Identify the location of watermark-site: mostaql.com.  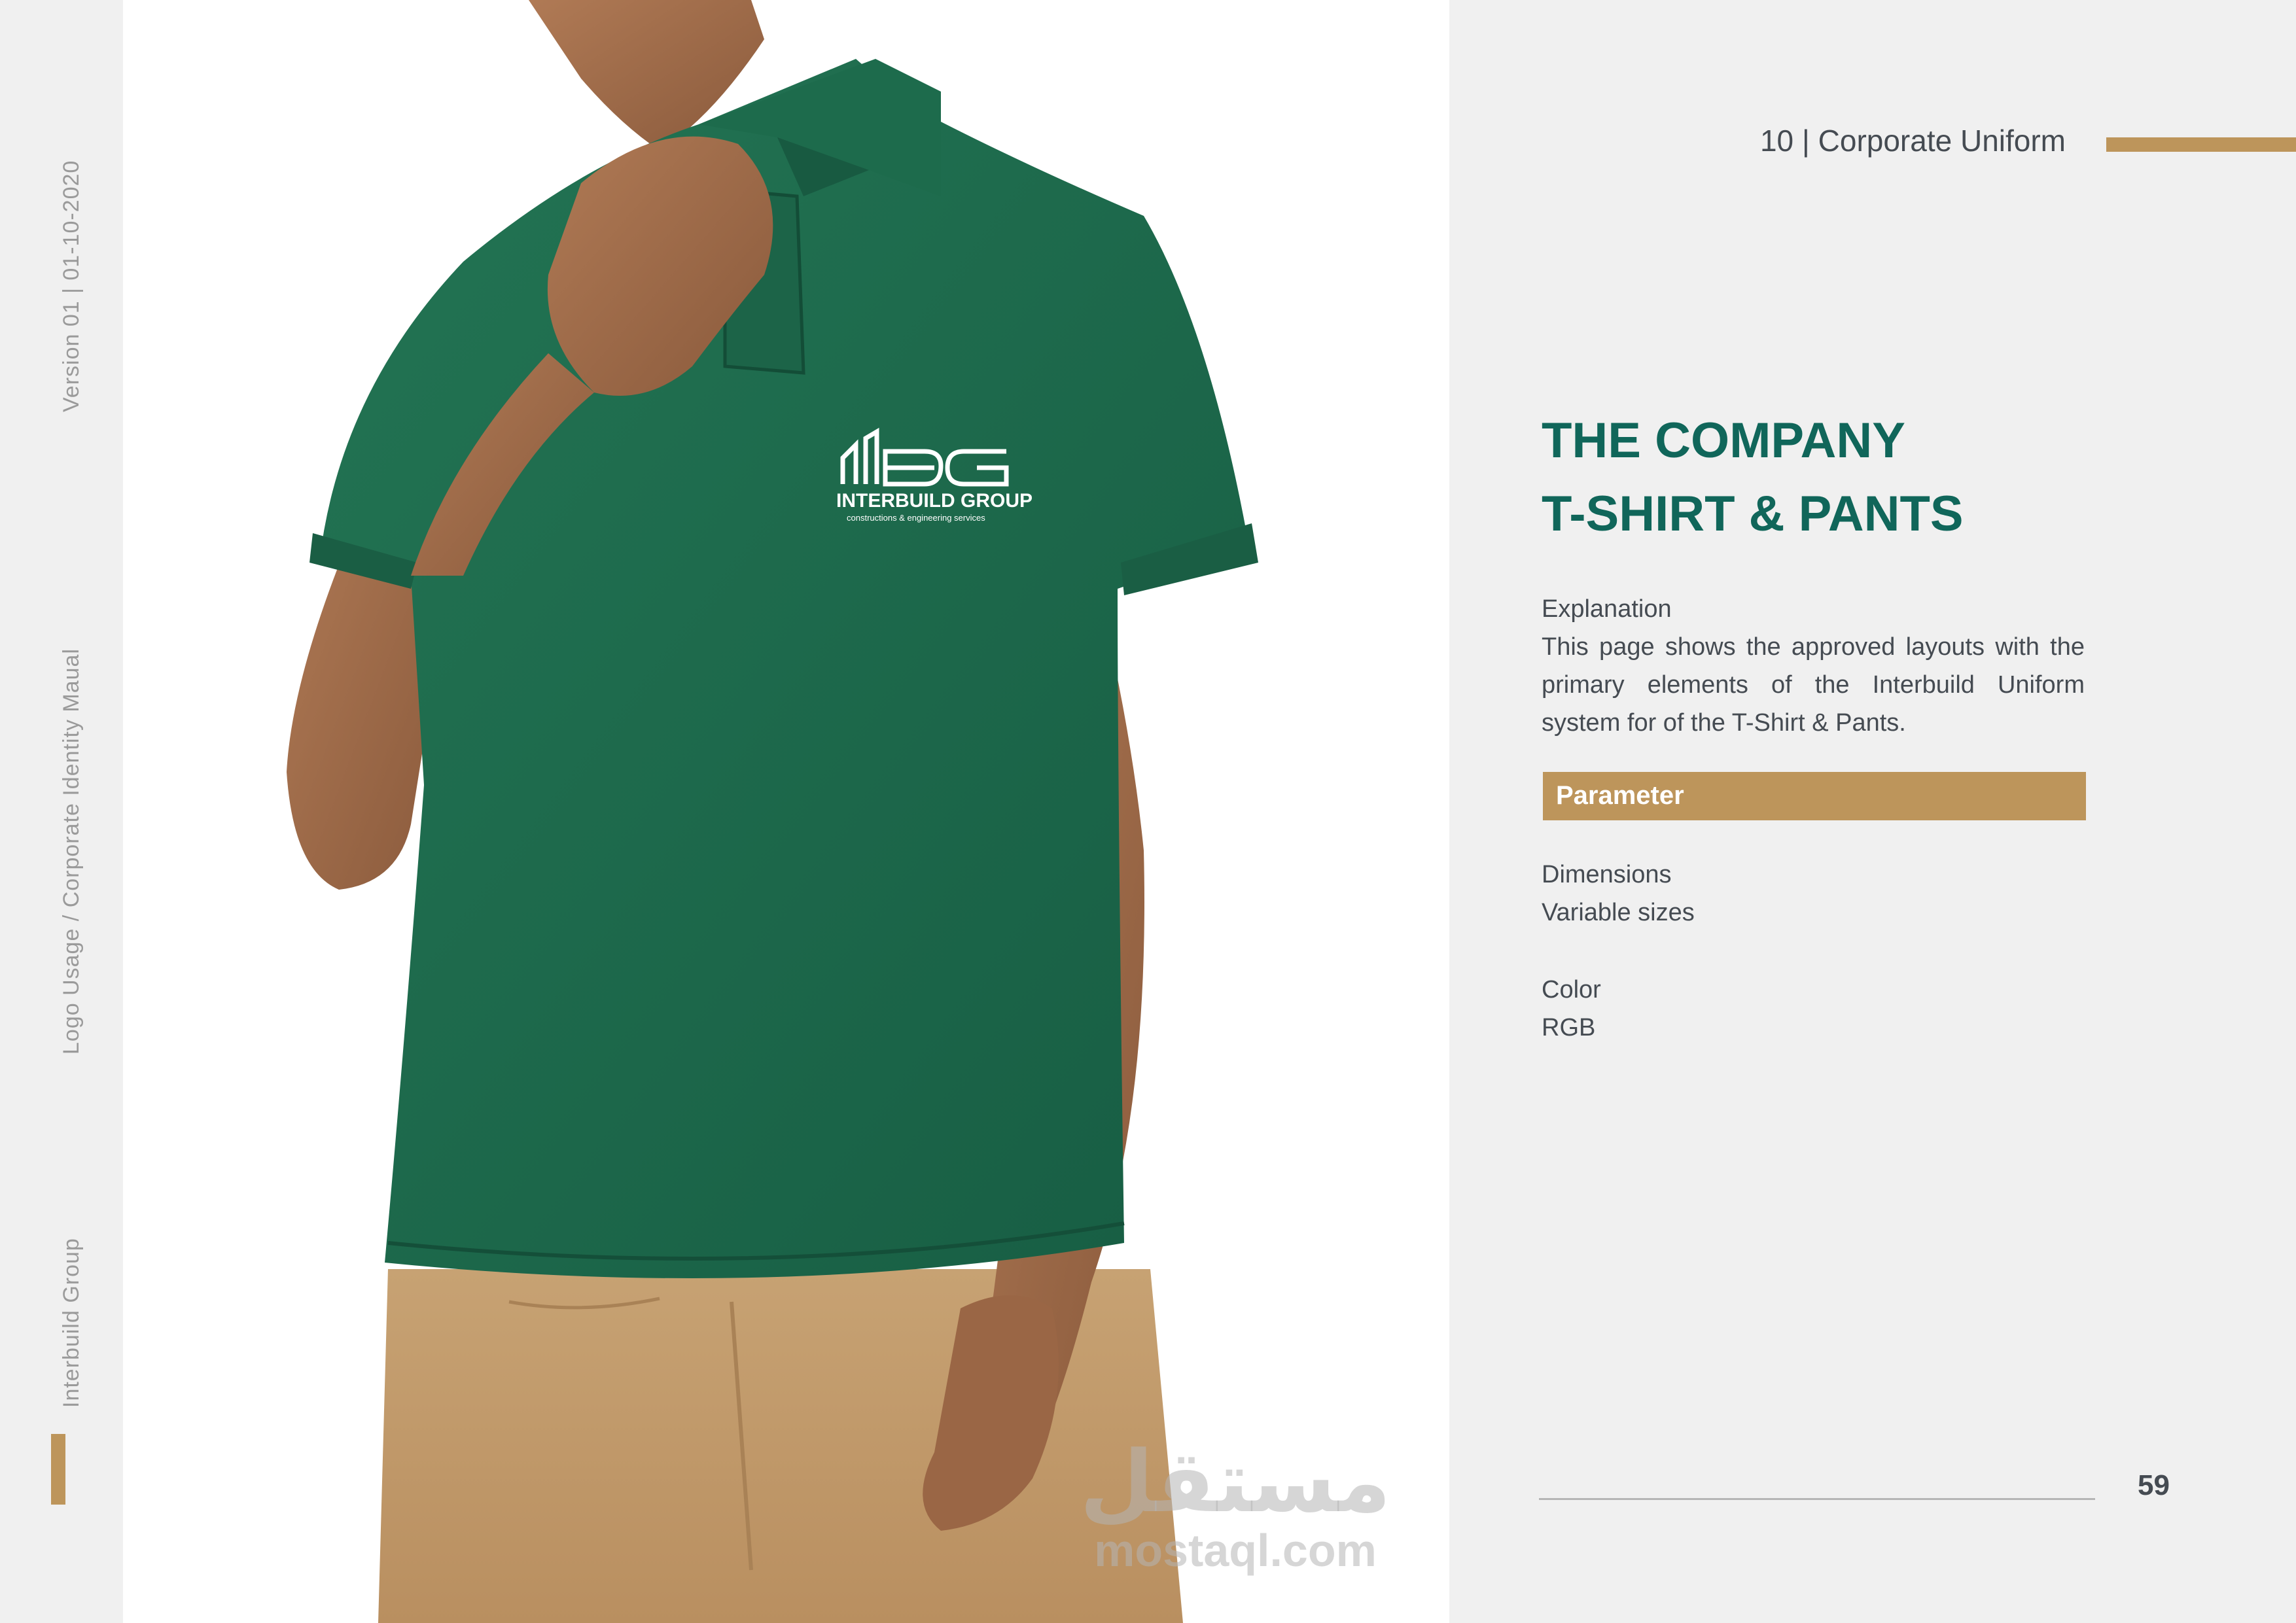
(1235, 1551).